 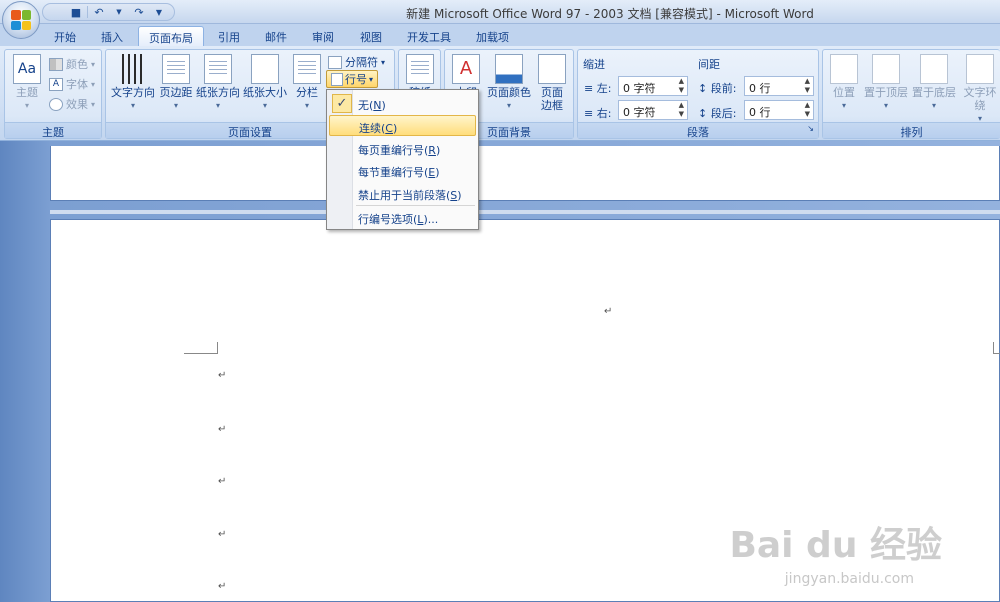 I want to click on checkmark-icon: ✓, so click(x=342, y=103).